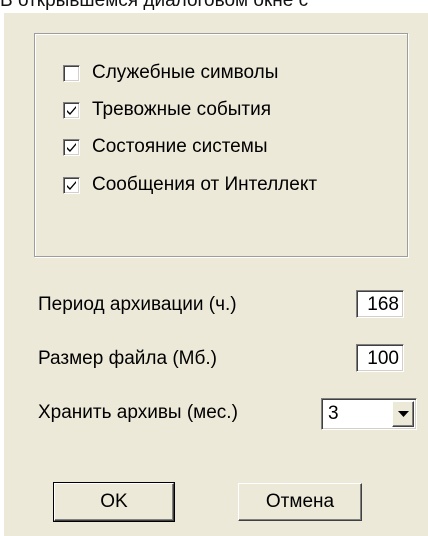 The height and width of the screenshot is (536, 428). What do you see at coordinates (137, 304) in the screenshot?
I see `archive-period-label: Период архивации (ч.)` at bounding box center [137, 304].